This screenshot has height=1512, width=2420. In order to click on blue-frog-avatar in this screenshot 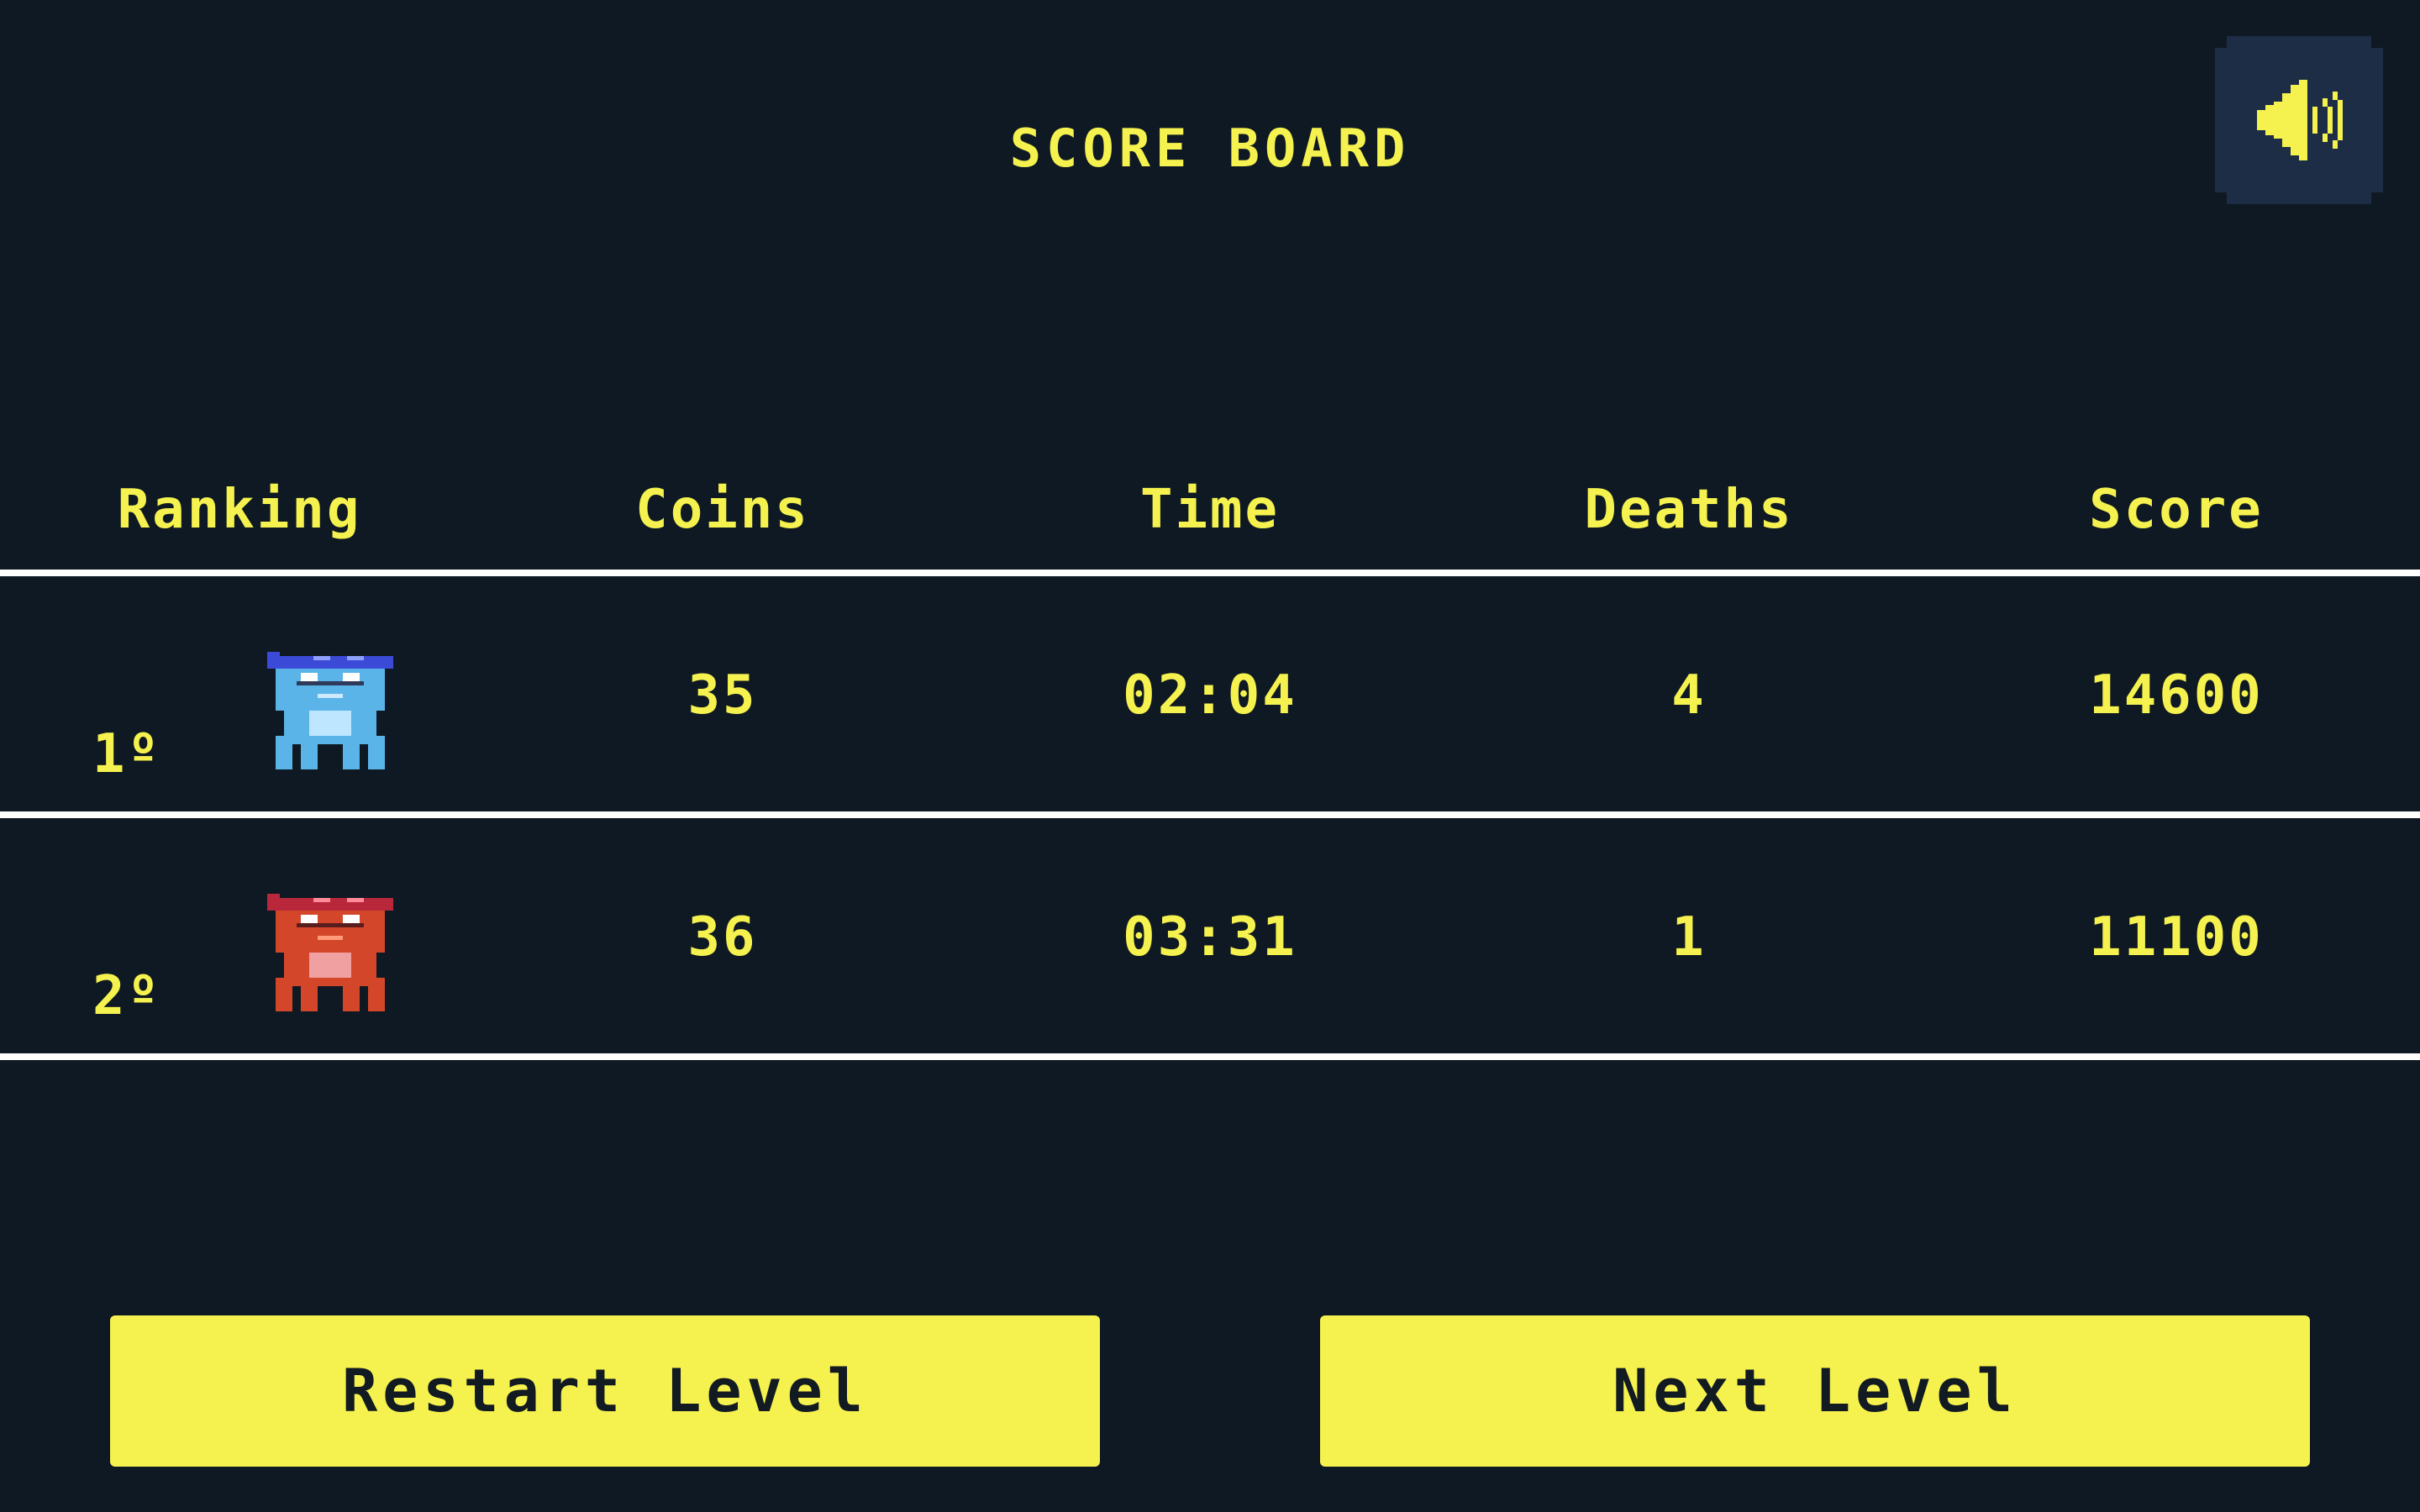, I will do `click(330, 710)`.